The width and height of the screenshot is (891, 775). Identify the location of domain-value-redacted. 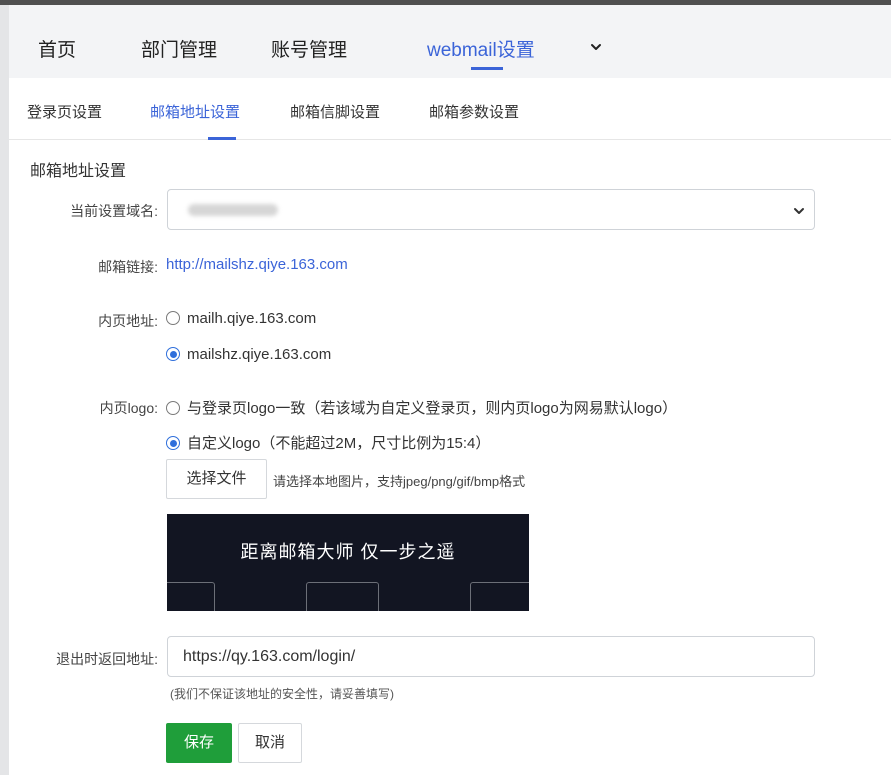
(233, 210).